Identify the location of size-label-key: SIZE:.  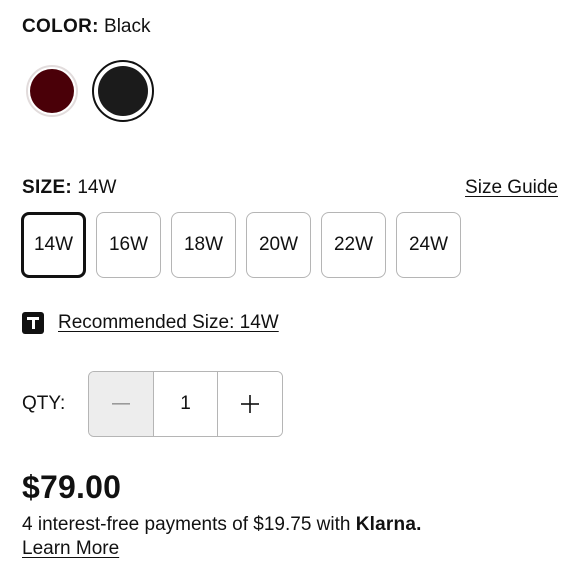
(47, 187).